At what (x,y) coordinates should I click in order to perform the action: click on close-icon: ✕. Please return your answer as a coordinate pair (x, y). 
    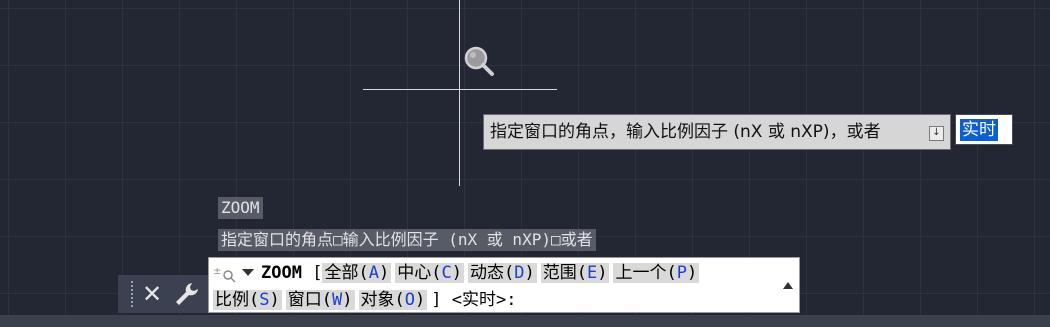
    Looking at the image, I should click on (152, 294).